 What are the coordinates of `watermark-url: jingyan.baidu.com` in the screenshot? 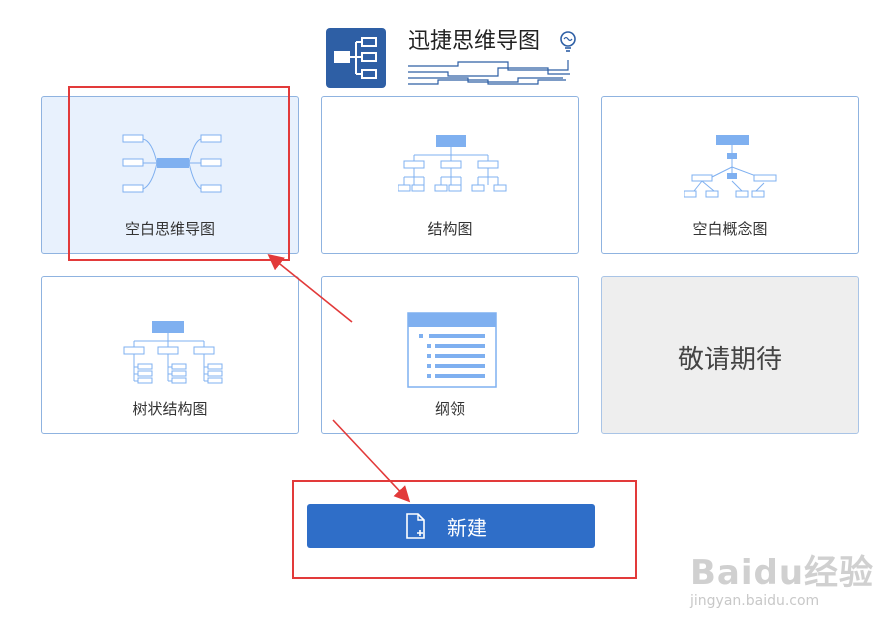 It's located at (755, 601).